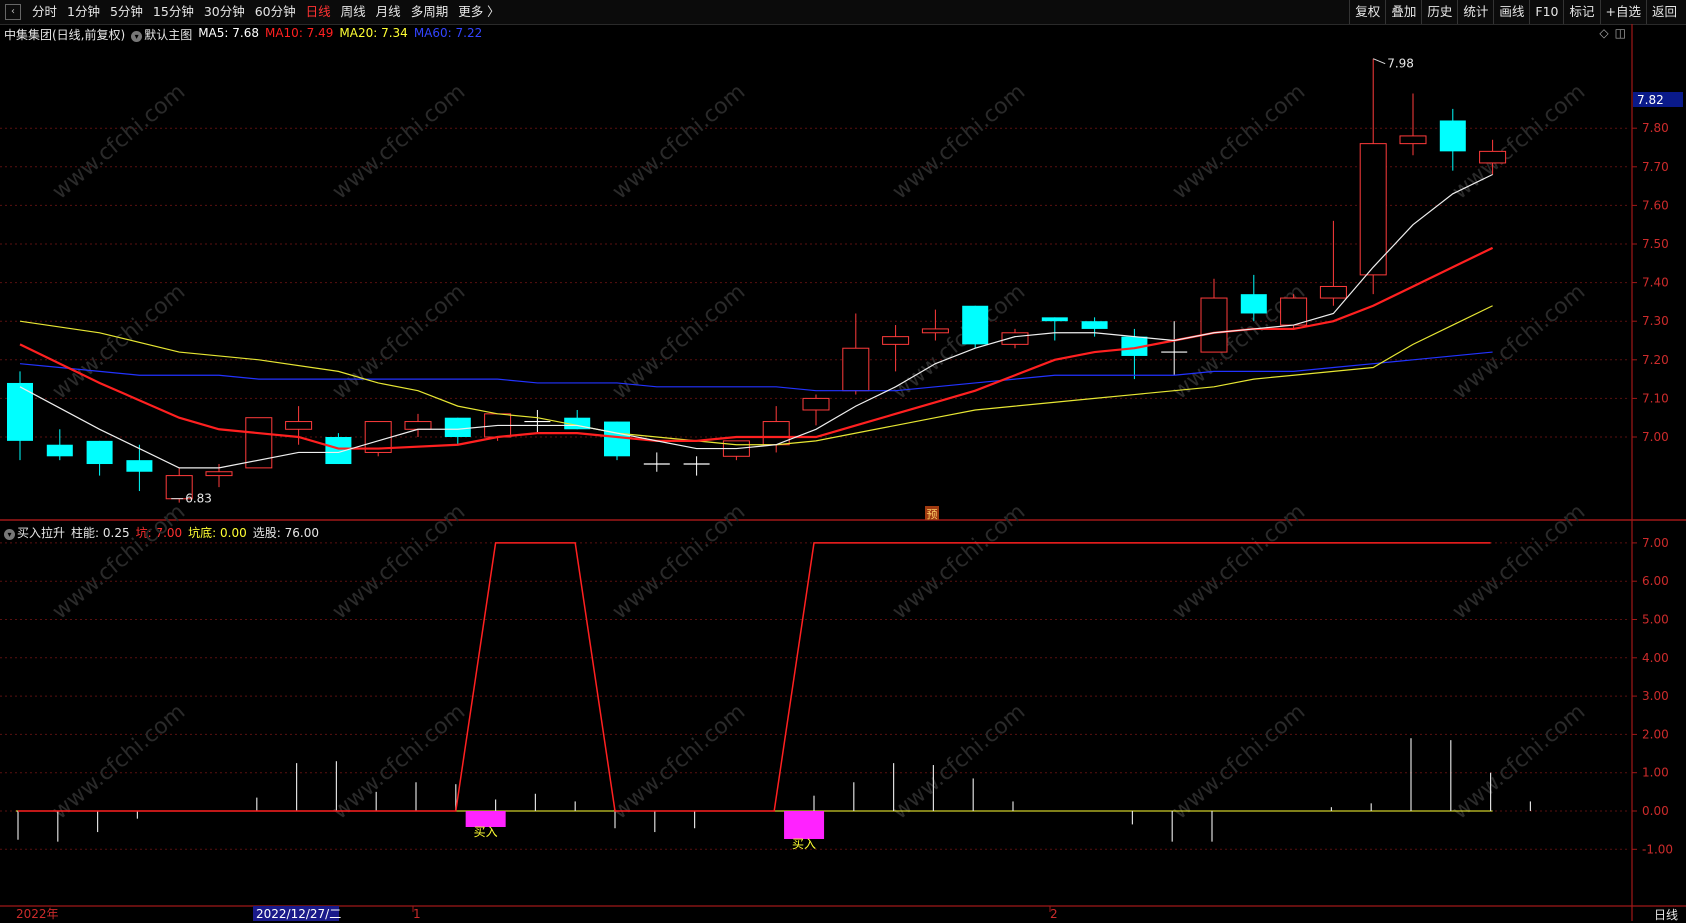 Image resolution: width=1686 pixels, height=923 pixels. Describe the element at coordinates (1655, 244) in the screenshot. I see `price-tick-label: 7.50` at that location.